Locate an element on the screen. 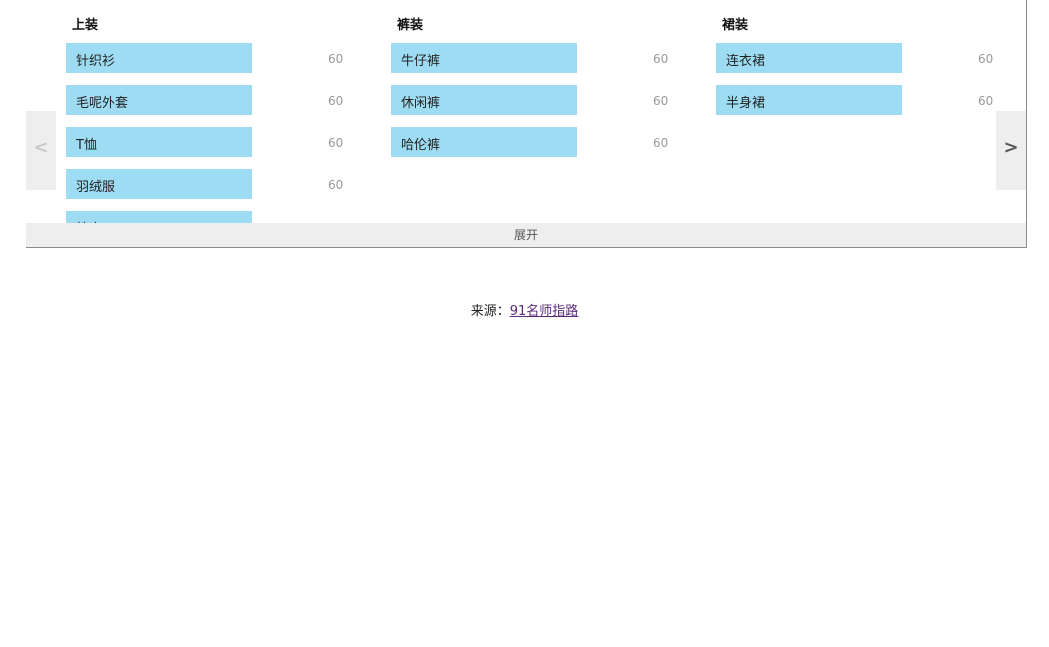 The width and height of the screenshot is (1049, 647). category-item: 针织衫 60 is located at coordinates (216, 58).